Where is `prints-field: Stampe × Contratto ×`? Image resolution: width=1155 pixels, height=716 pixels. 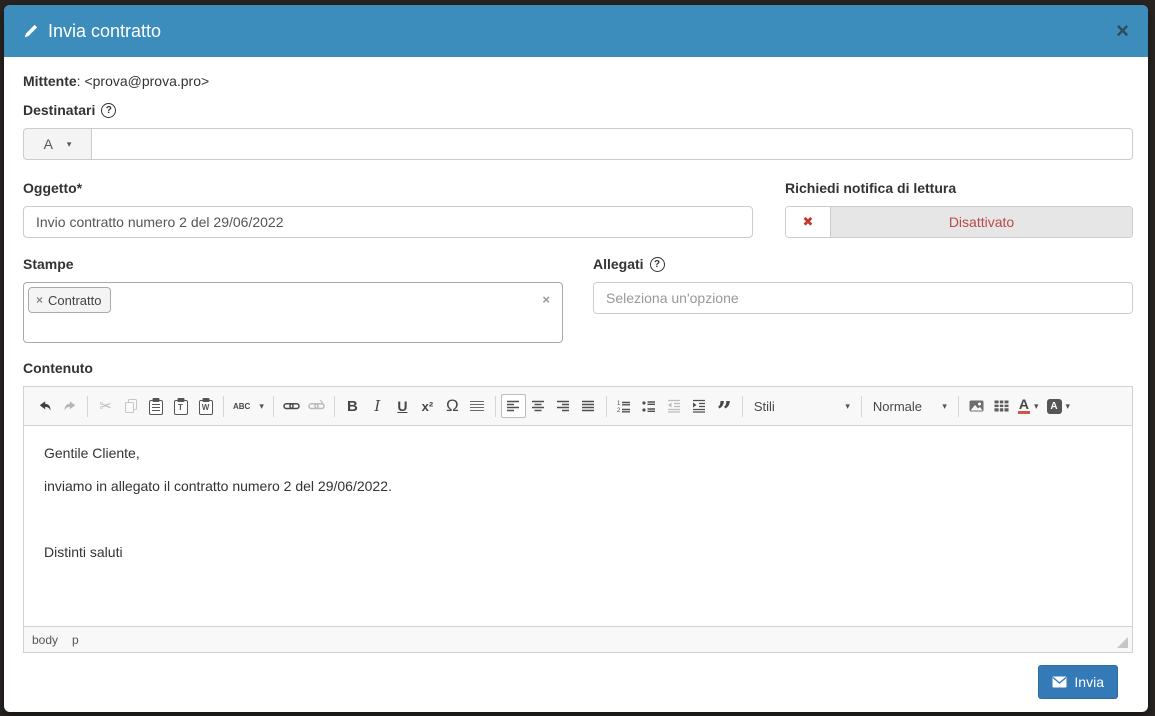
prints-field: Stampe × Contratto × is located at coordinates (293, 298).